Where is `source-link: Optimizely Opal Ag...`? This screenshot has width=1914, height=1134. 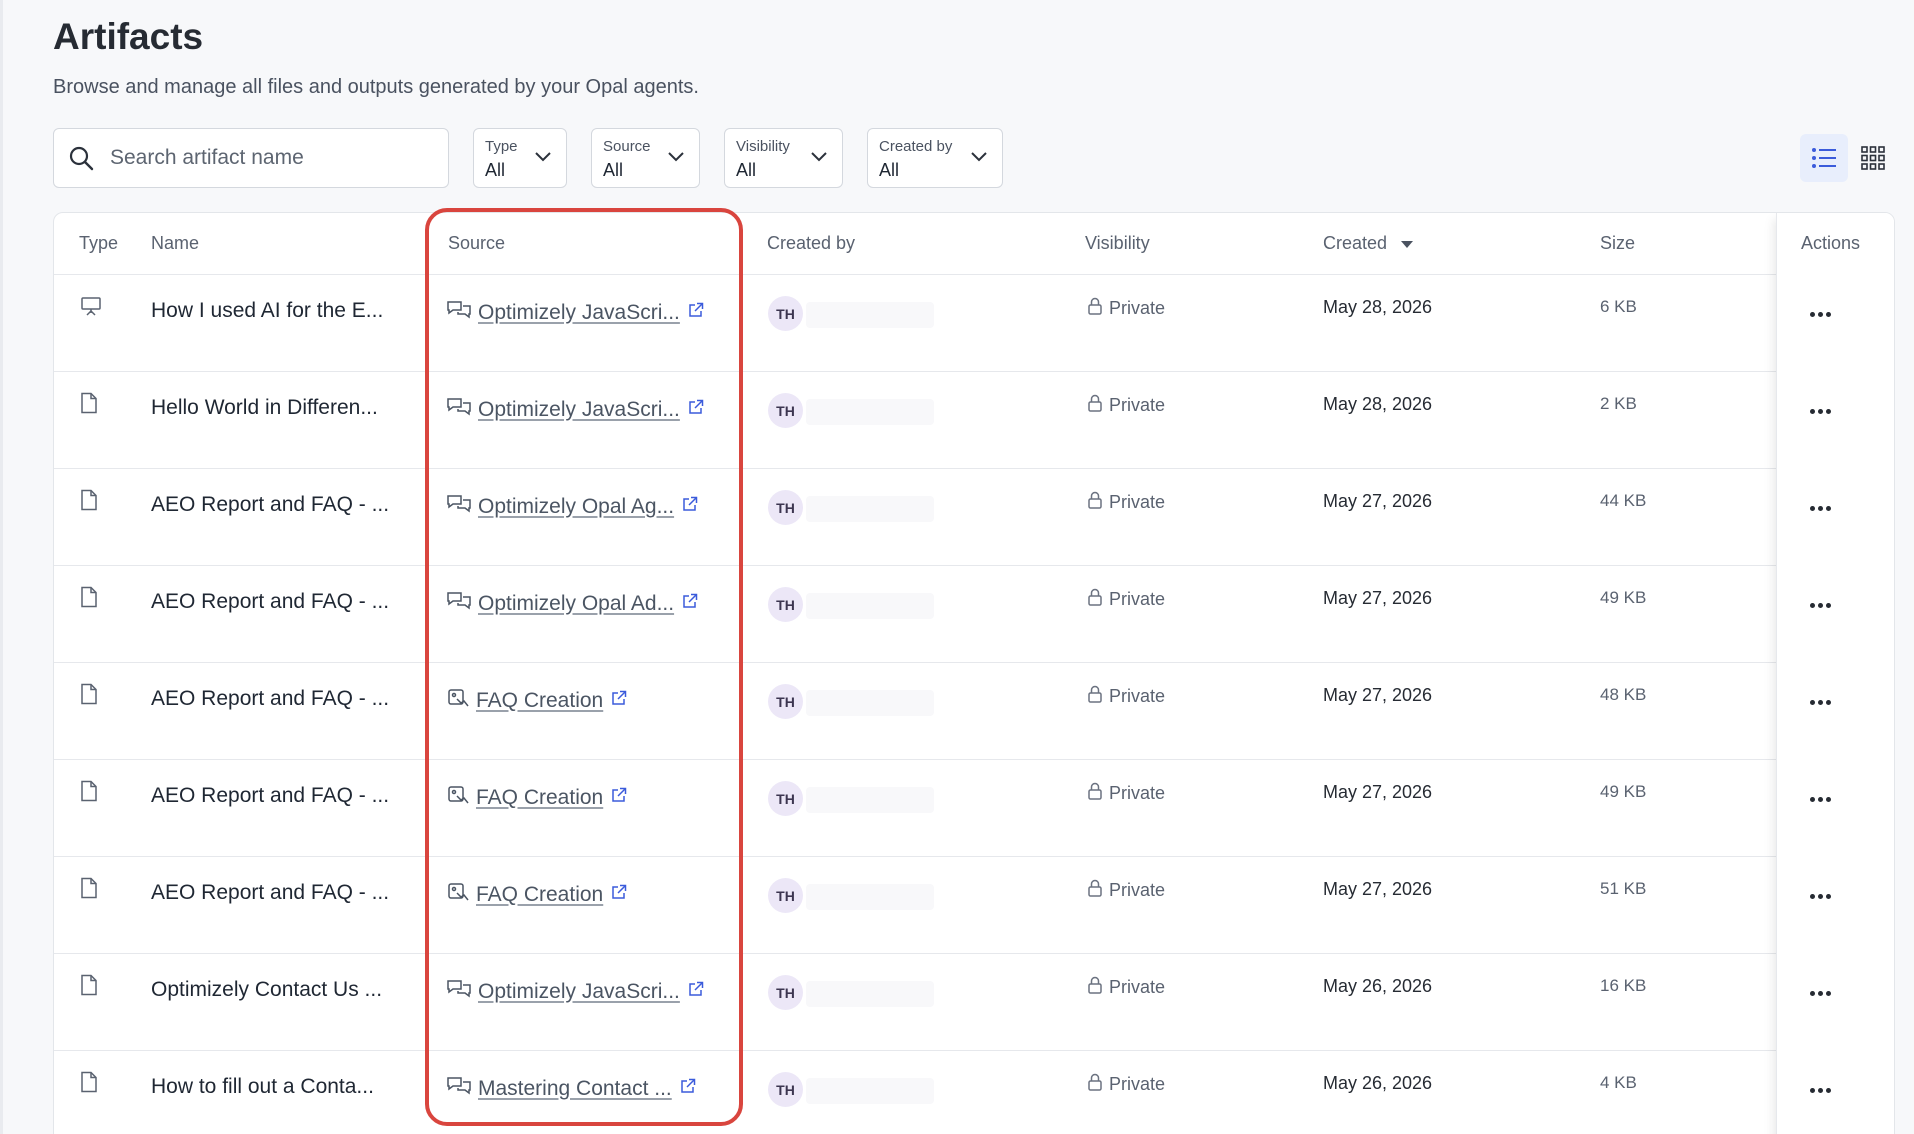 source-link: Optimizely Opal Ag... is located at coordinates (572, 506).